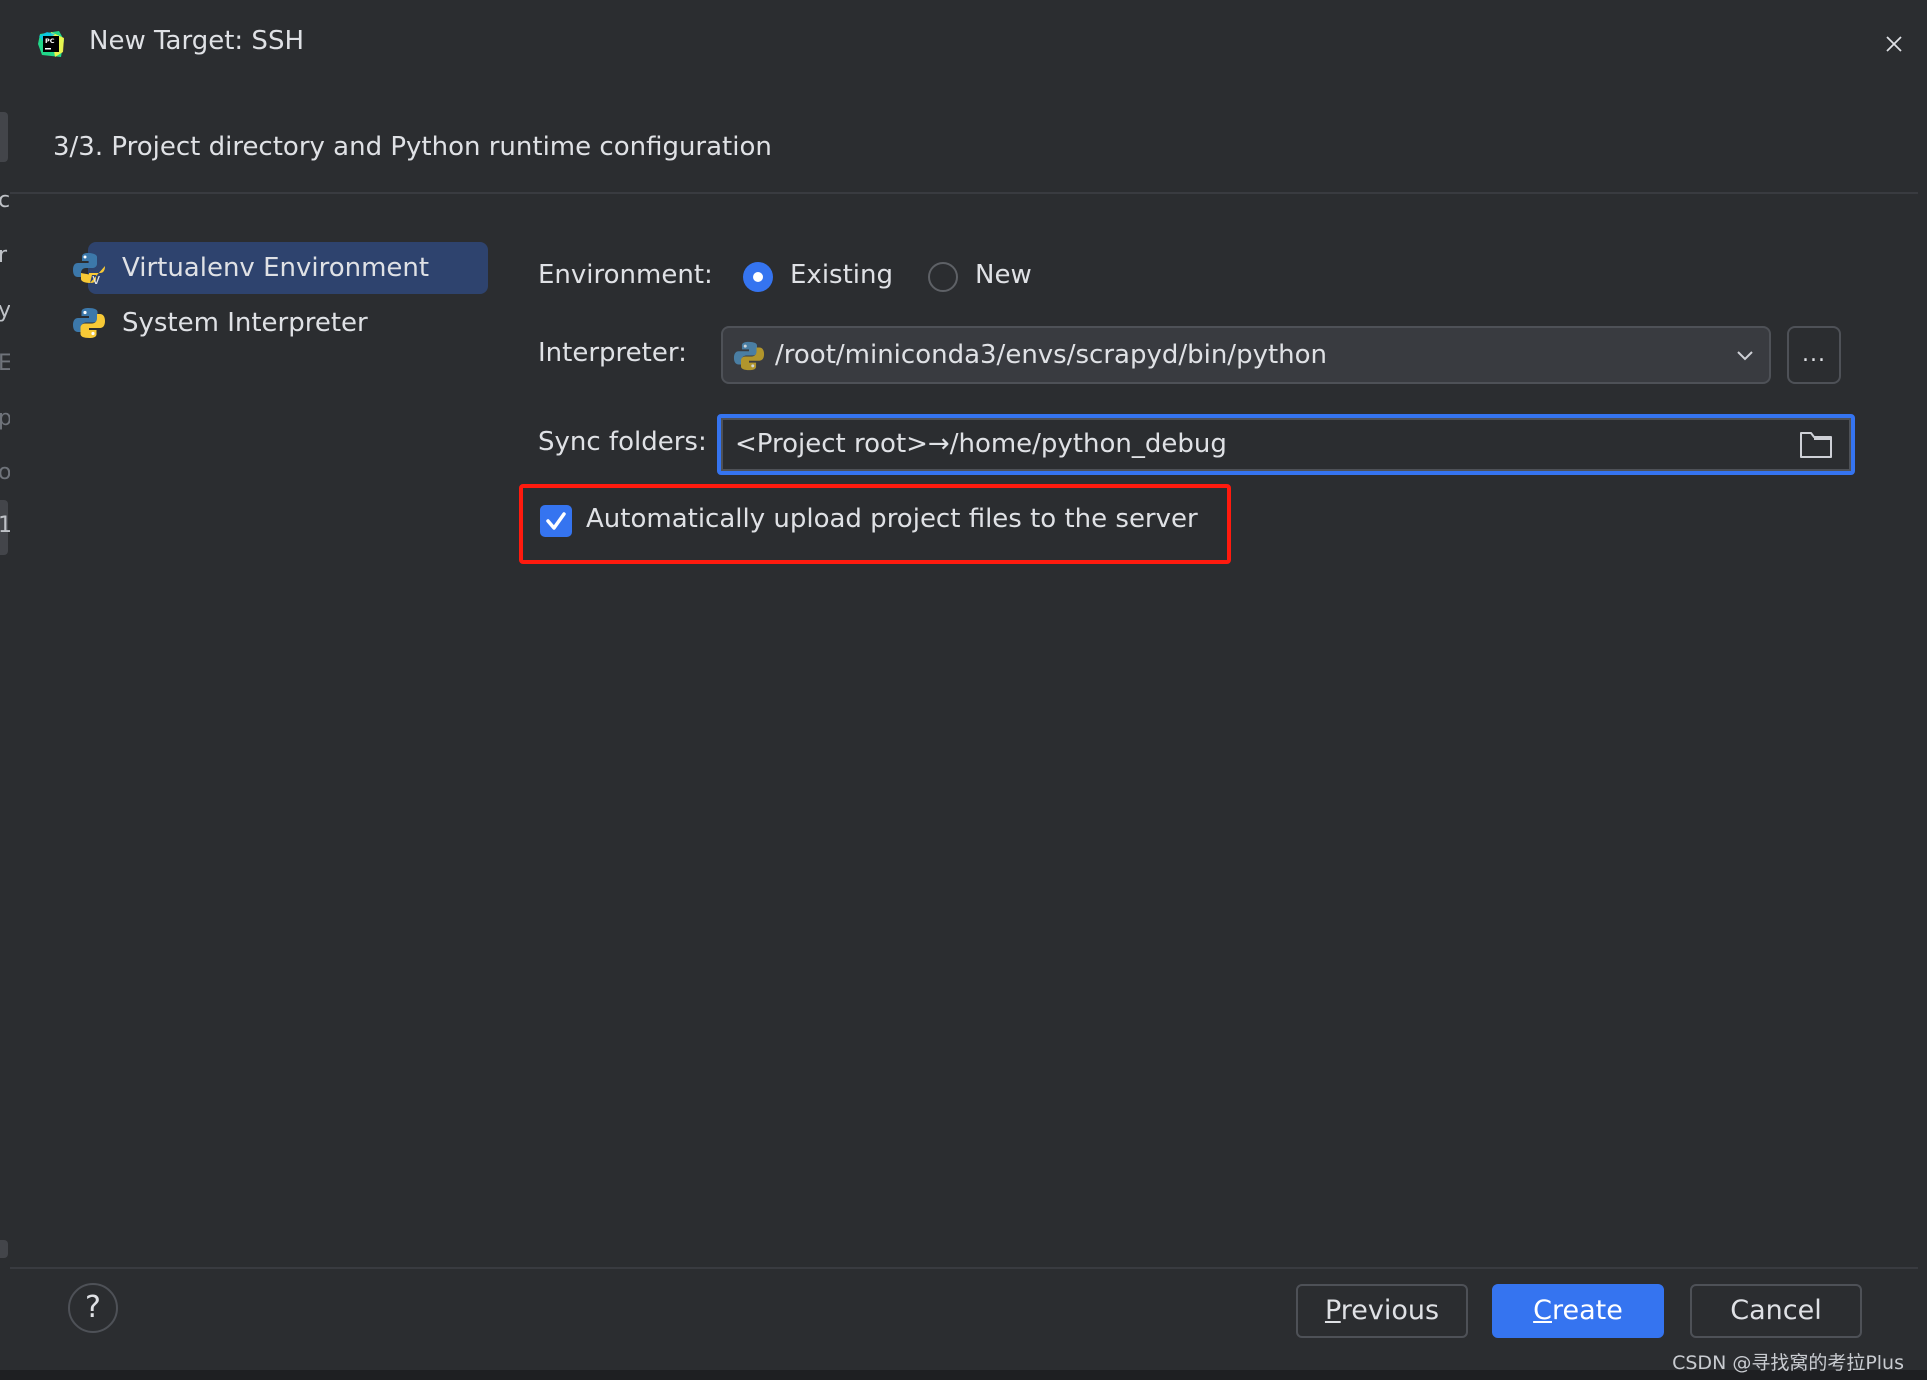 The height and width of the screenshot is (1380, 1927). What do you see at coordinates (1003, 275) in the screenshot?
I see `radio-new-label: New` at bounding box center [1003, 275].